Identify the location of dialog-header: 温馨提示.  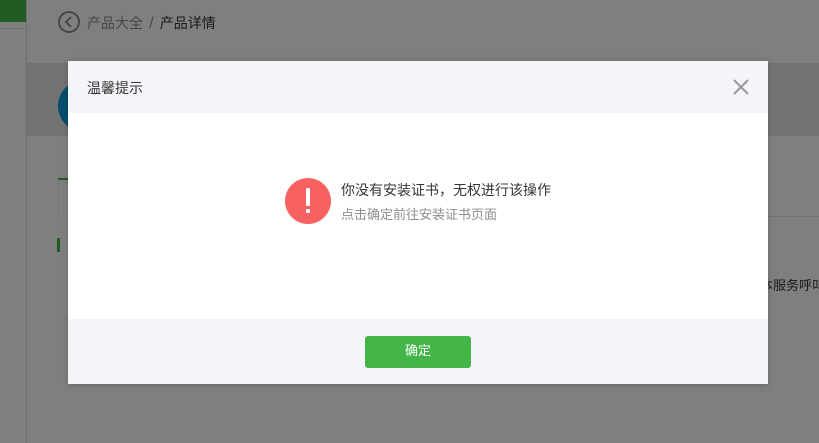
(418, 87).